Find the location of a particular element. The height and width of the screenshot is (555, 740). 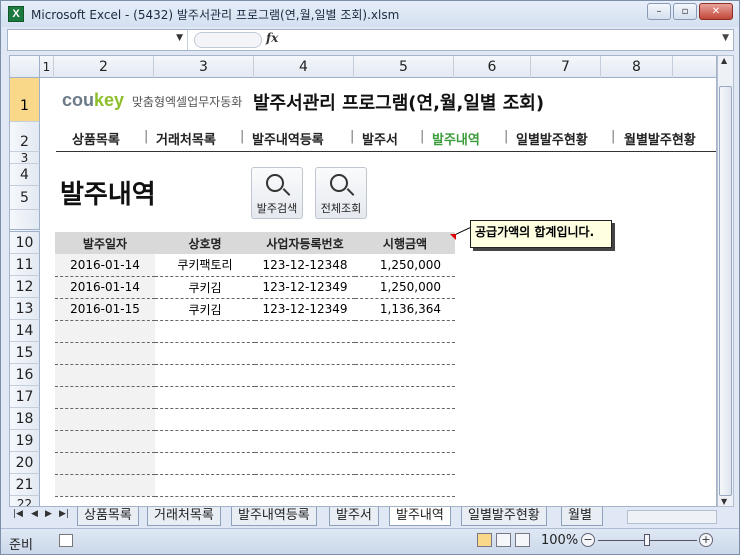

sheet-tab-monthly: 월별 is located at coordinates (582, 516).